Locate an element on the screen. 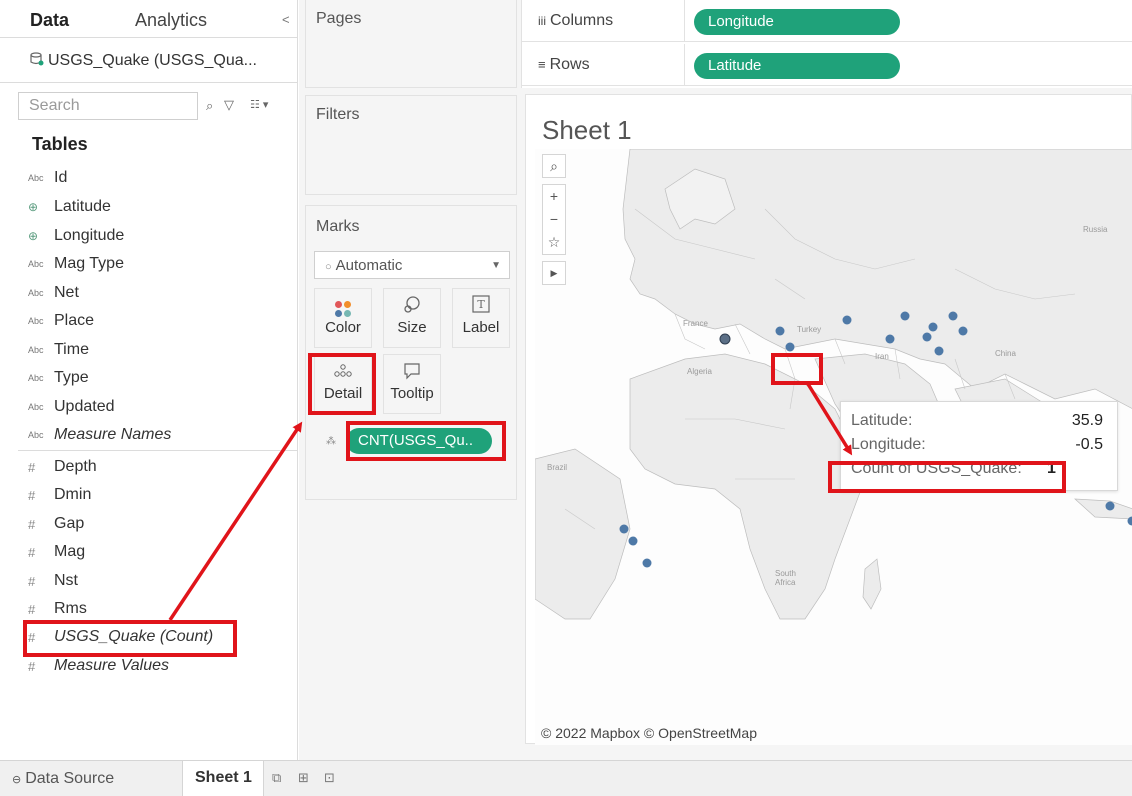 The image size is (1132, 796). datasource-icon is located at coordinates (37, 59).